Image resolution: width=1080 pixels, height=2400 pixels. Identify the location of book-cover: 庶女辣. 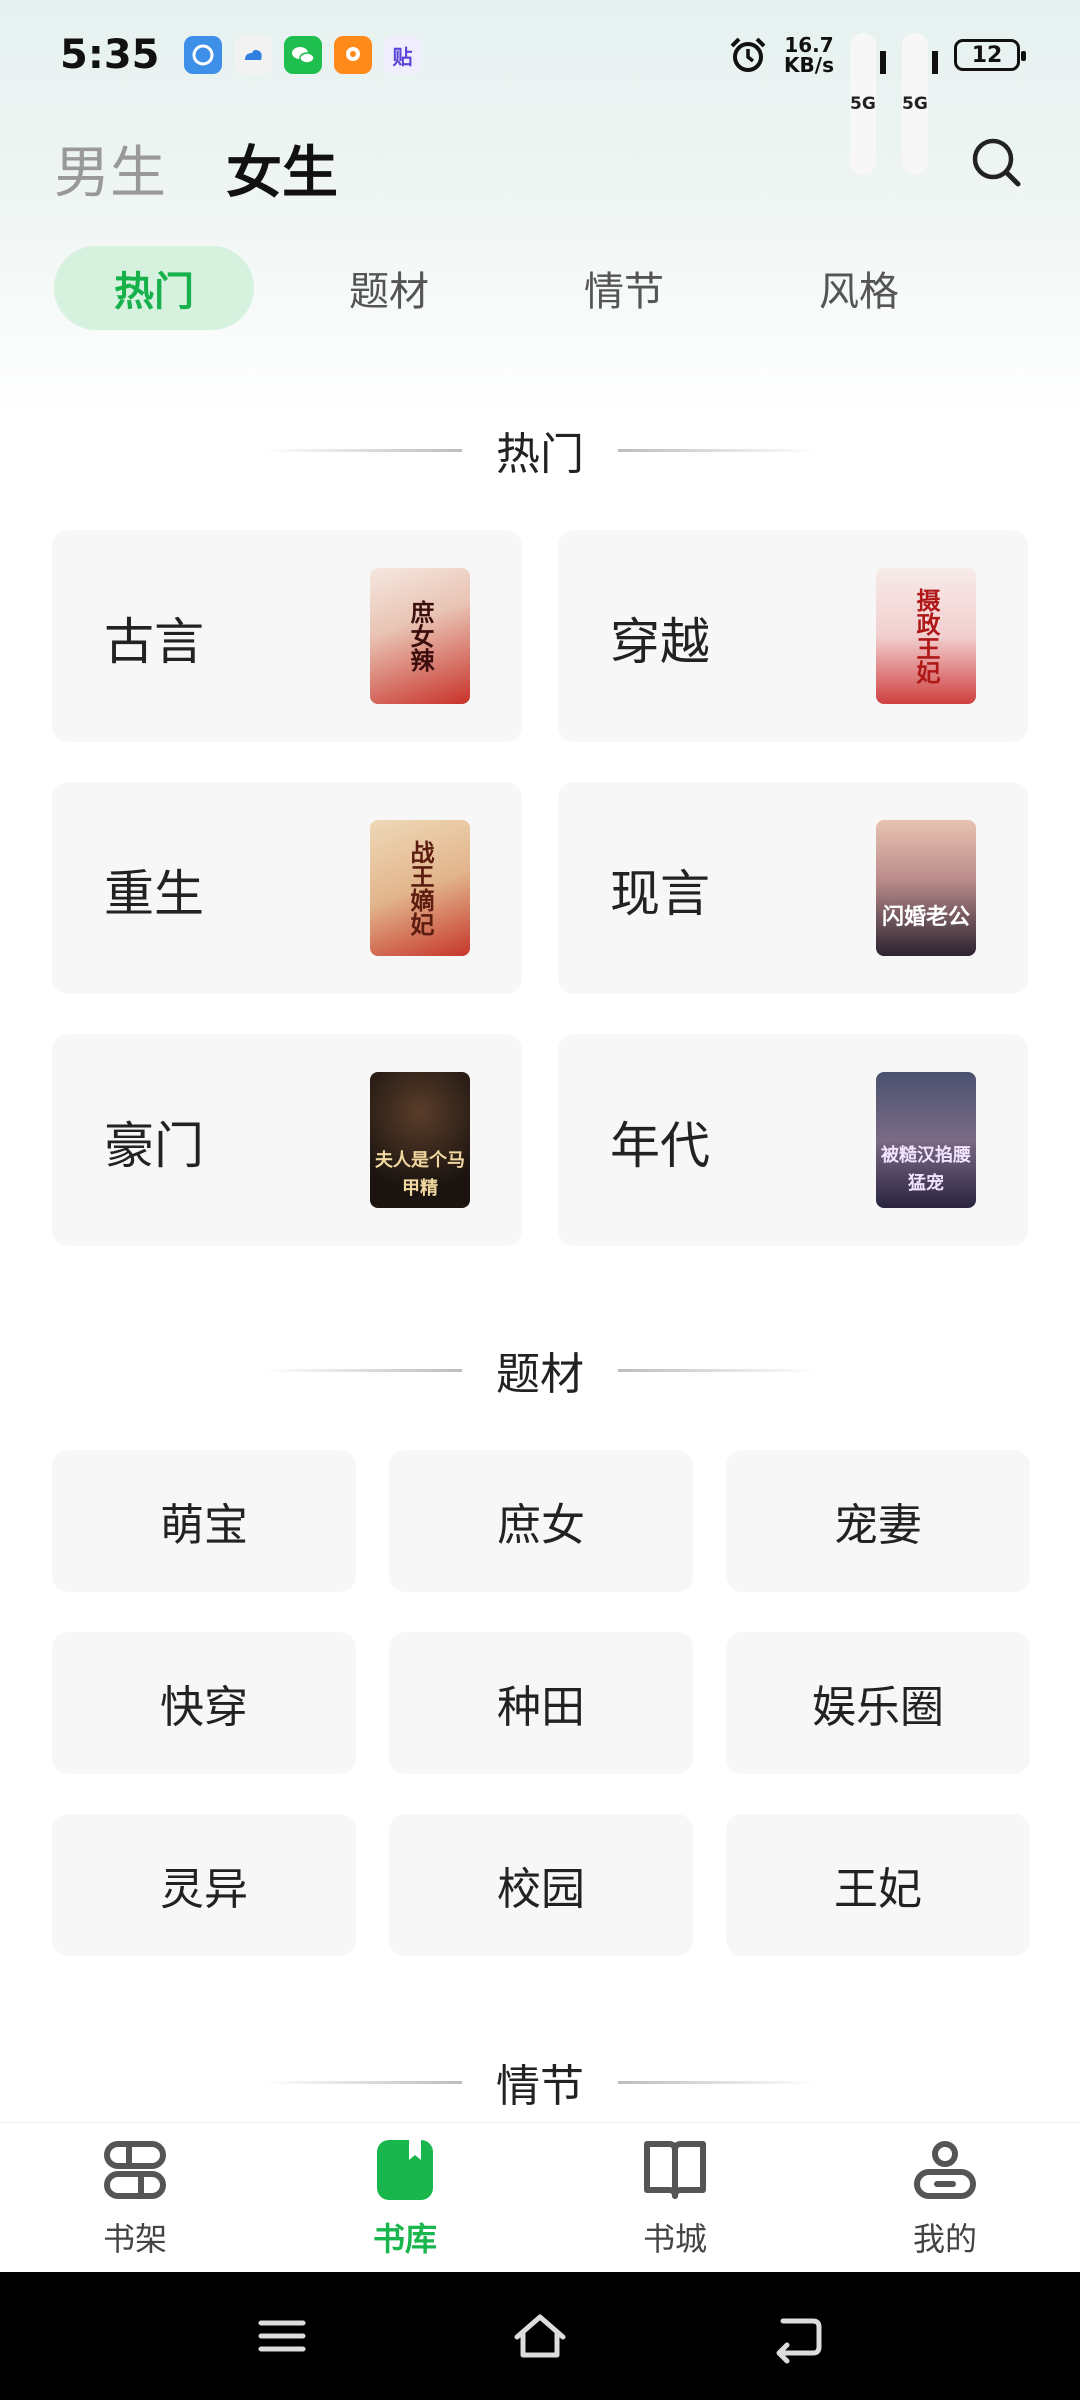
(420, 636).